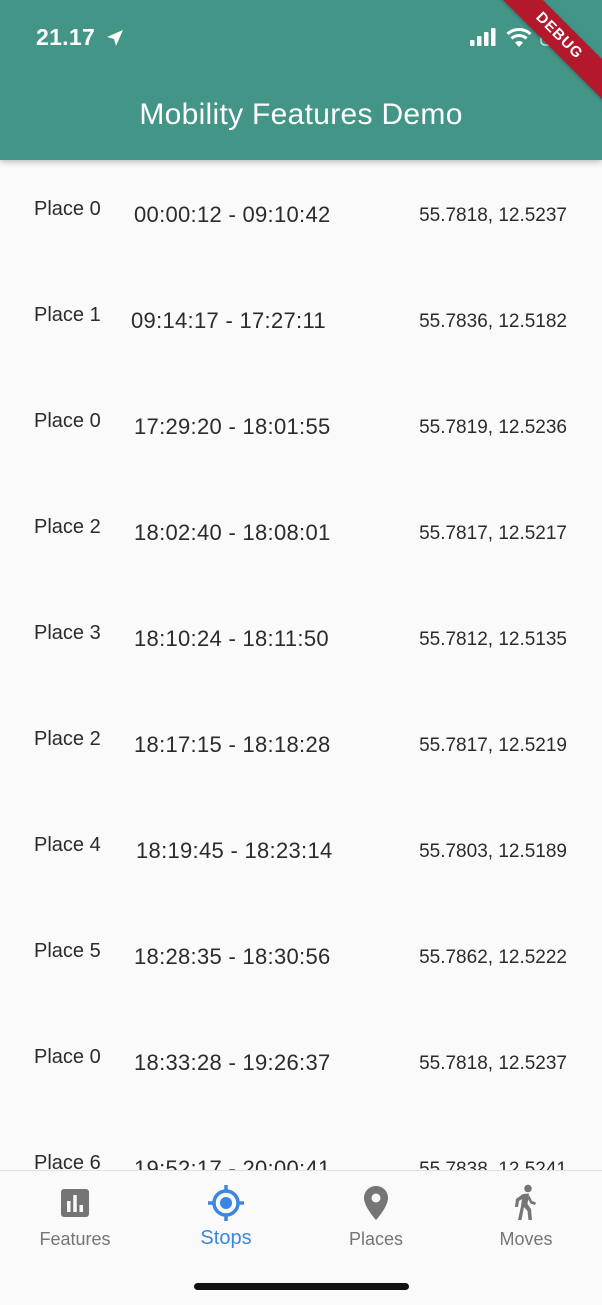 The width and height of the screenshot is (602, 1305). What do you see at coordinates (301, 1286) in the screenshot?
I see `home-indicator` at bounding box center [301, 1286].